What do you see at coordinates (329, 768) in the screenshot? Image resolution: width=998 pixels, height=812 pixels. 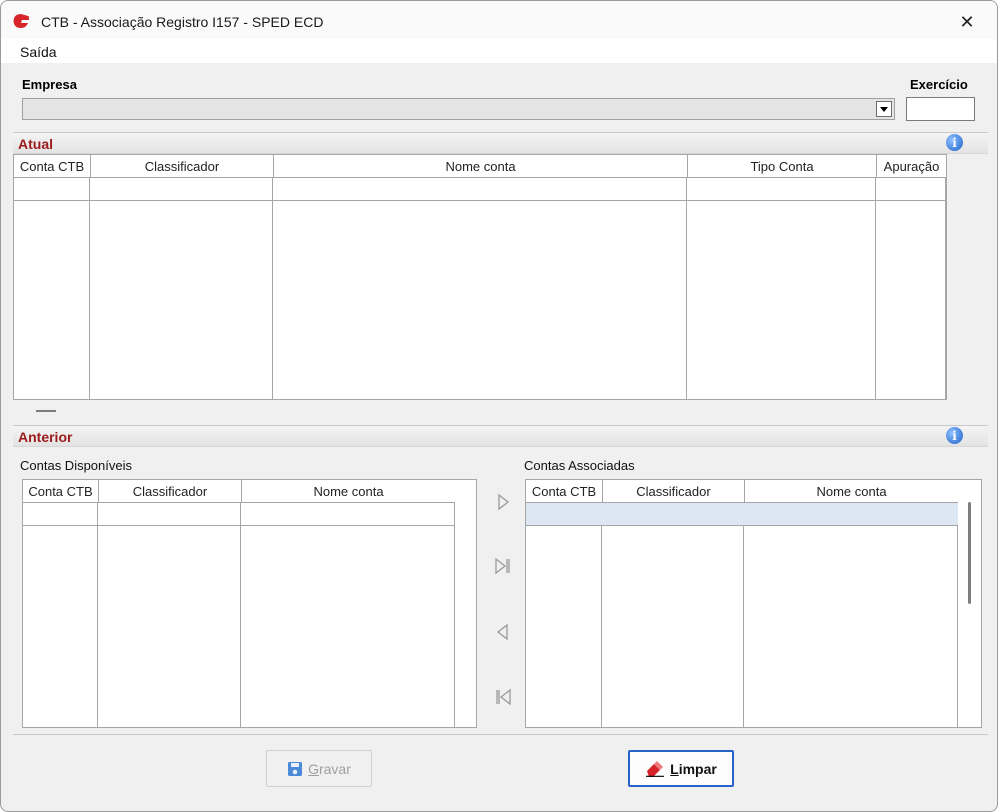 I see `gravar-label: Gravar` at bounding box center [329, 768].